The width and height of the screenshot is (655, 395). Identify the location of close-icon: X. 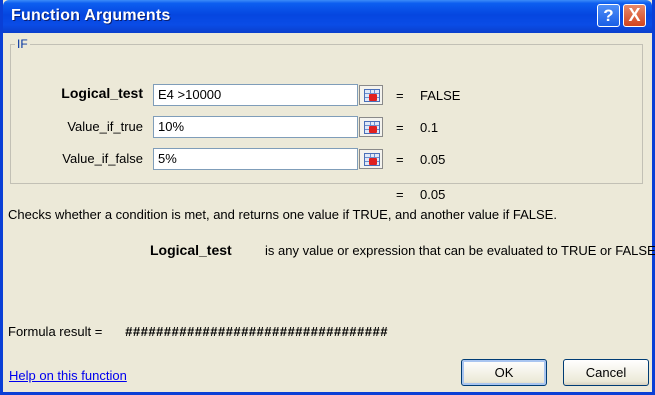
(634, 15).